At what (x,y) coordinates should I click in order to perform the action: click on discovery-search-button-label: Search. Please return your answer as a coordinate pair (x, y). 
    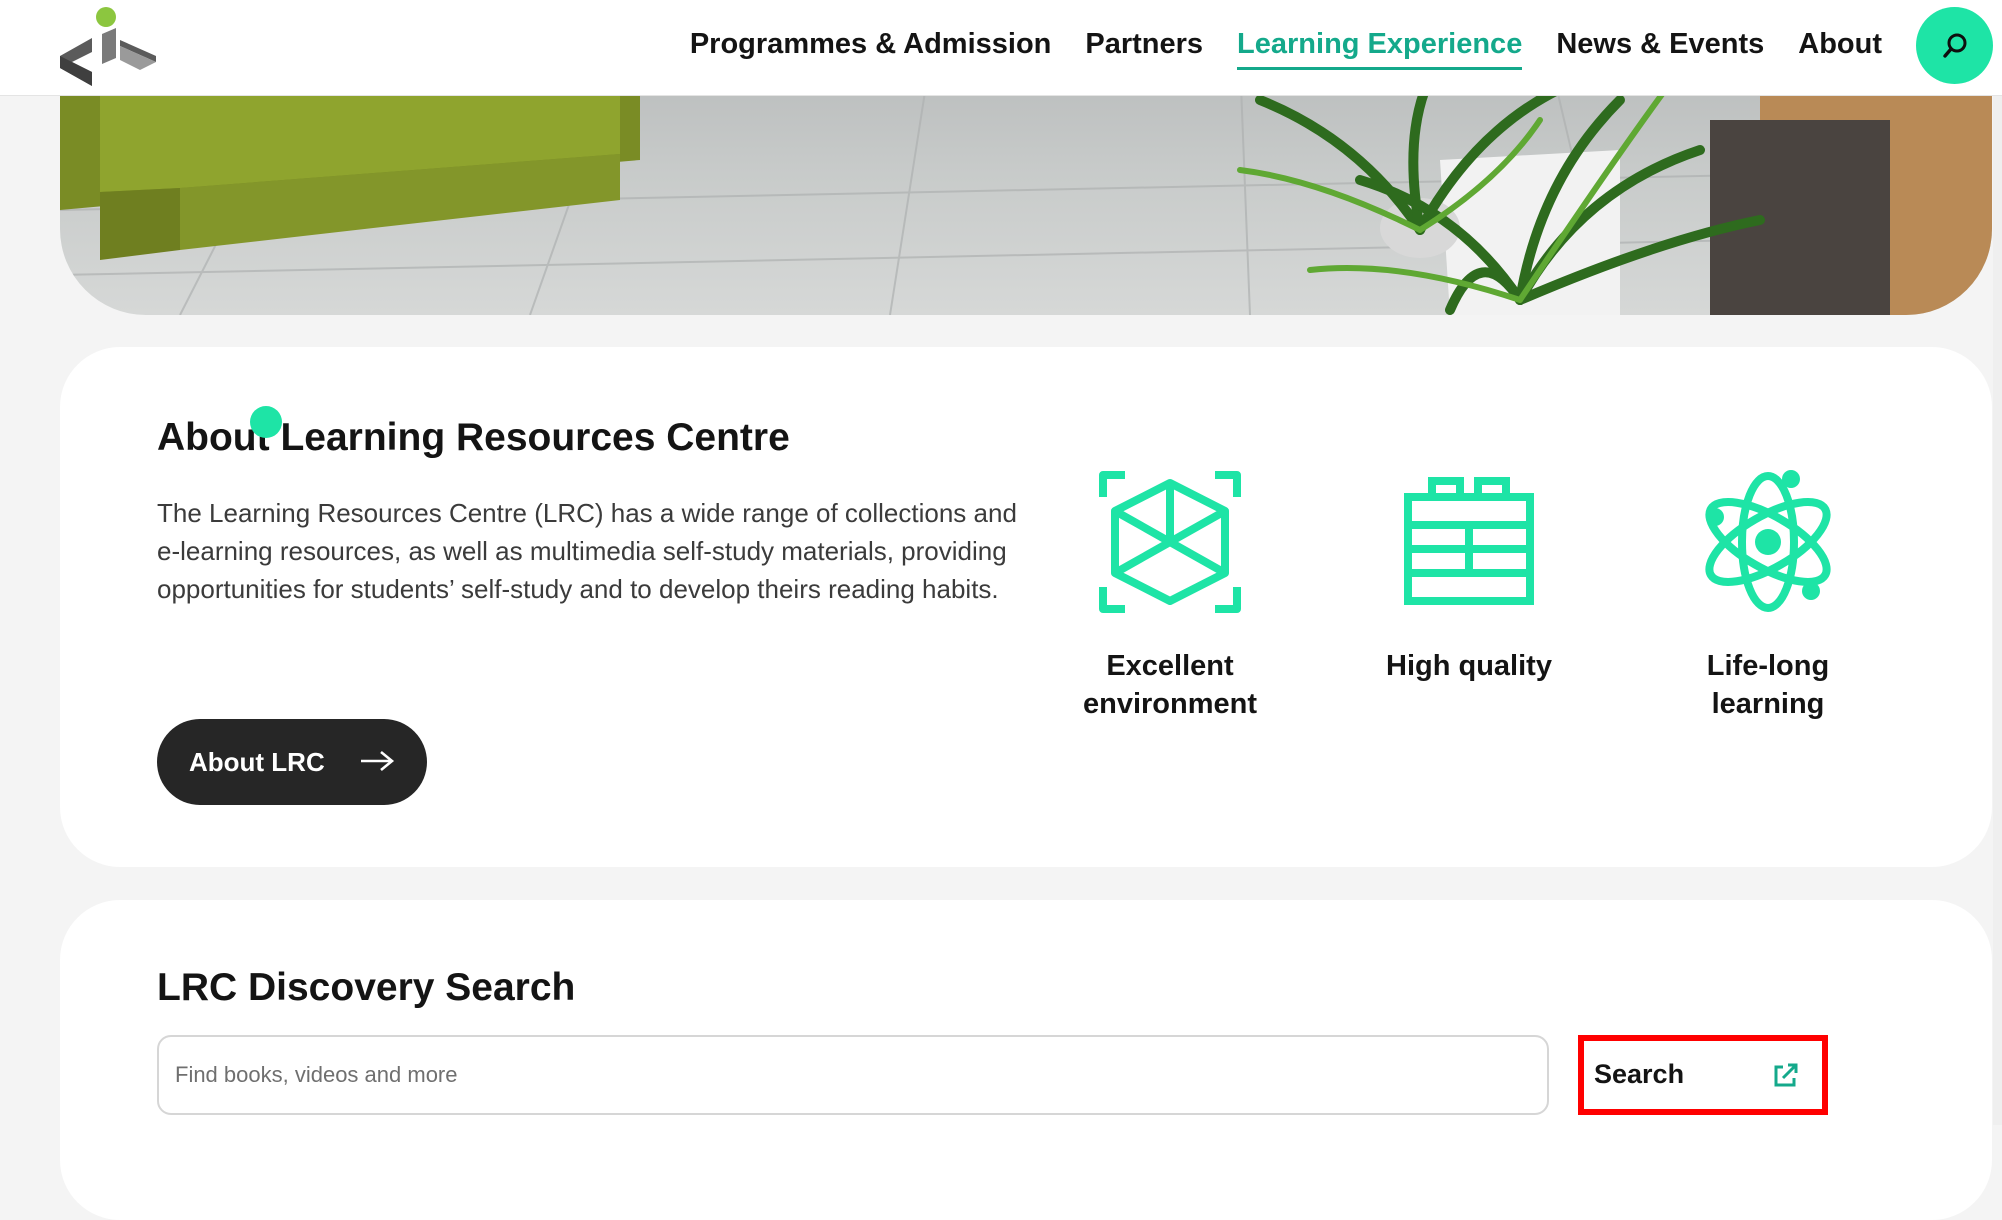
    Looking at the image, I should click on (1639, 1074).